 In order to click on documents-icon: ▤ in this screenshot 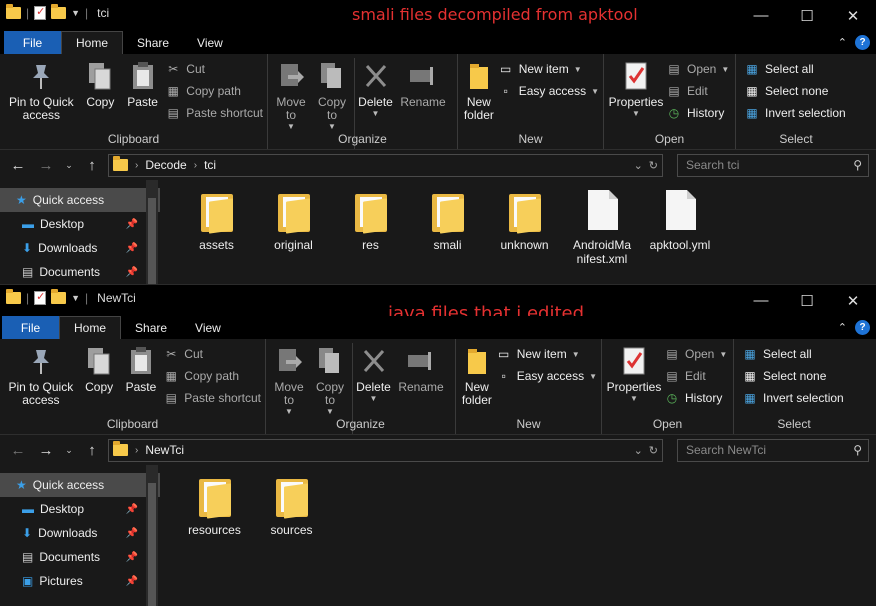, I will do `click(28, 272)`.